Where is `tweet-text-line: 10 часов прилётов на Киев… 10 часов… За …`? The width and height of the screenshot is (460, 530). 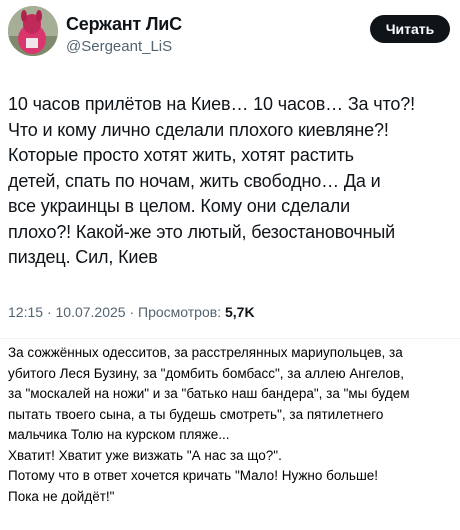 tweet-text-line: 10 часов прилётов на Киев… 10 часов… За … is located at coordinates (211, 104).